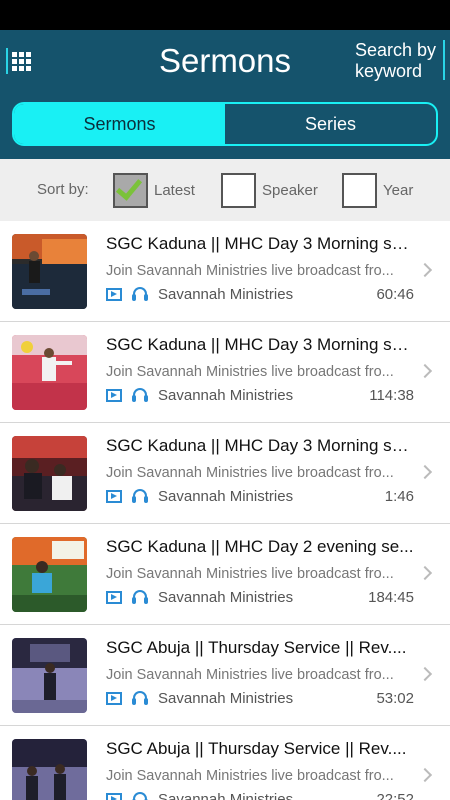 The height and width of the screenshot is (800, 450). I want to click on latest-checkbox, so click(130, 190).